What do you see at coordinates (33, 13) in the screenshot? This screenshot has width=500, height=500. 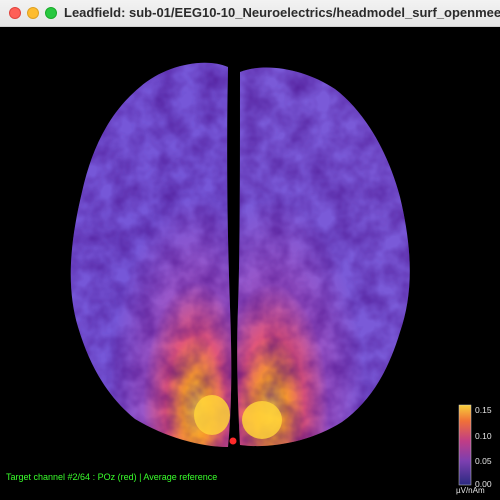 I see `minimize-button` at bounding box center [33, 13].